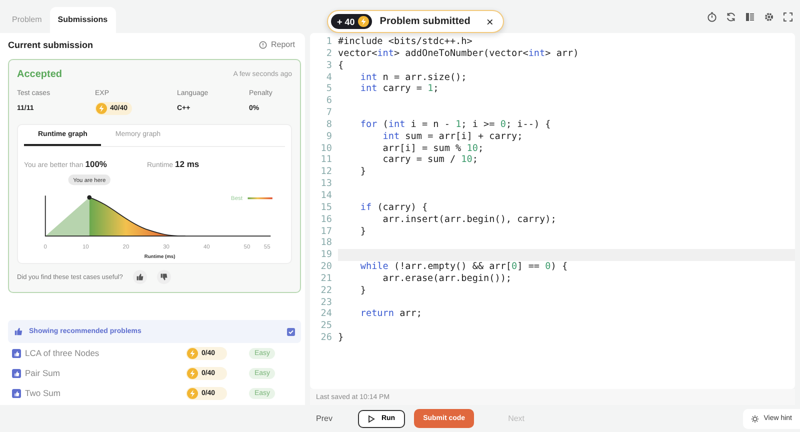  I want to click on line-number: 13, so click(326, 184).